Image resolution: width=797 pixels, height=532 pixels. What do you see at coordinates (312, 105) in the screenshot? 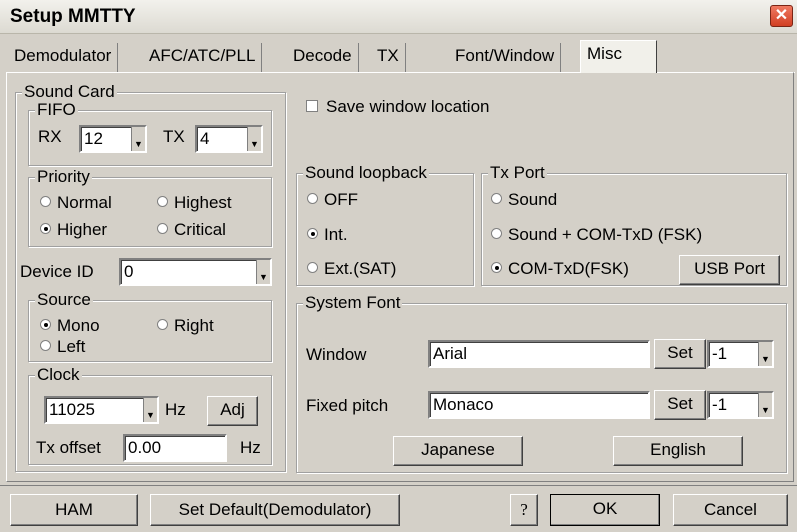
I see `checkbox-icon` at bounding box center [312, 105].